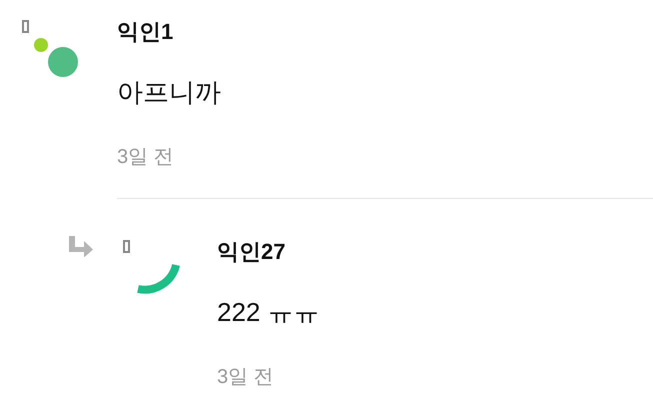  I want to click on comment-text: 아프니까, so click(169, 92).